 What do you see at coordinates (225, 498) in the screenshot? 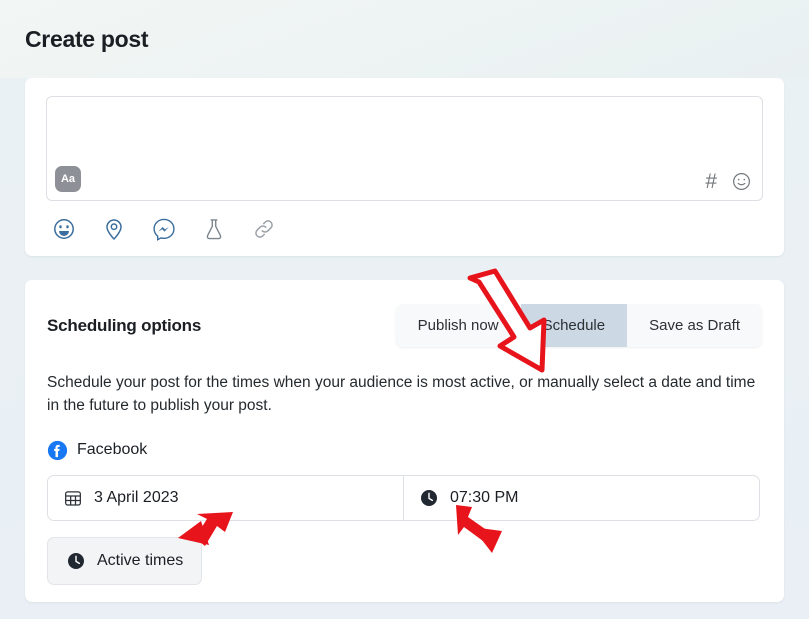
I see `schedule-date-field: 3 April 2023` at bounding box center [225, 498].